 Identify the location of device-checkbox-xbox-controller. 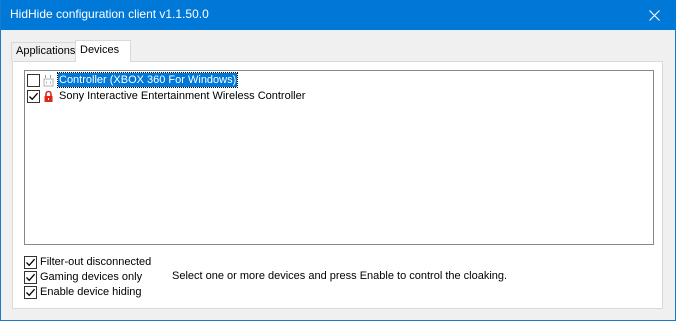
(33, 80).